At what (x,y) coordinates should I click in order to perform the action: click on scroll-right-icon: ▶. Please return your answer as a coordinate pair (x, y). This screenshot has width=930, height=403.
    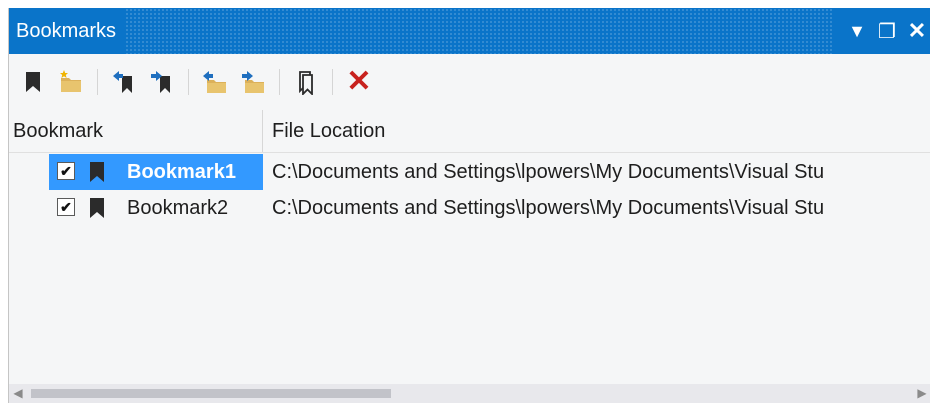
    Looking at the image, I should click on (921, 393).